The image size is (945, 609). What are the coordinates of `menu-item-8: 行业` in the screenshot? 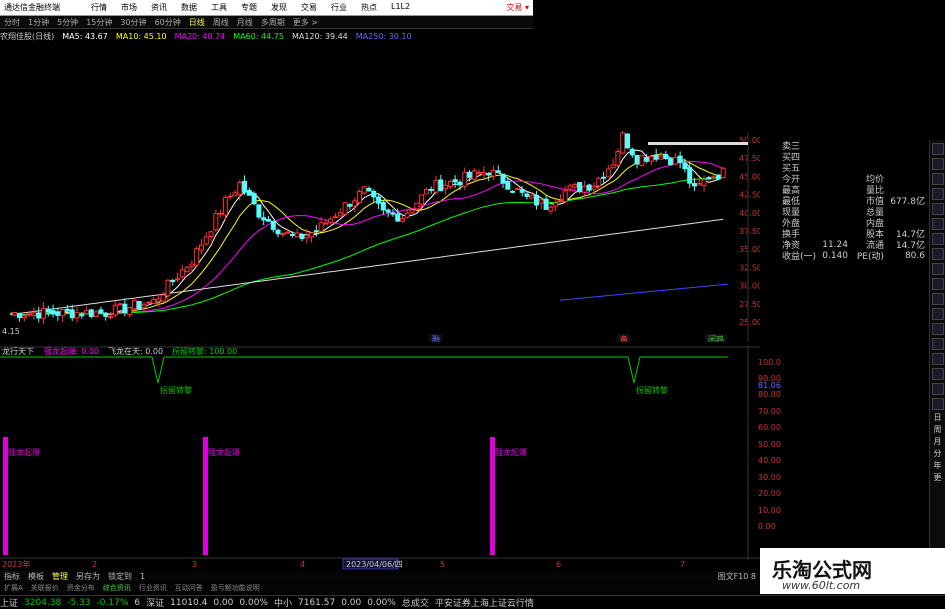 It's located at (339, 7).